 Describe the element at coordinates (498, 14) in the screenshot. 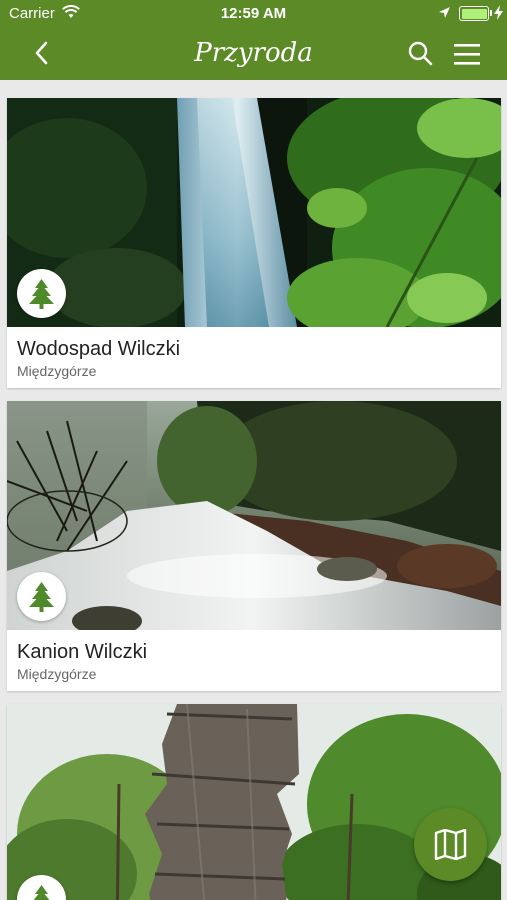

I see `charging-bolt-icon` at that location.